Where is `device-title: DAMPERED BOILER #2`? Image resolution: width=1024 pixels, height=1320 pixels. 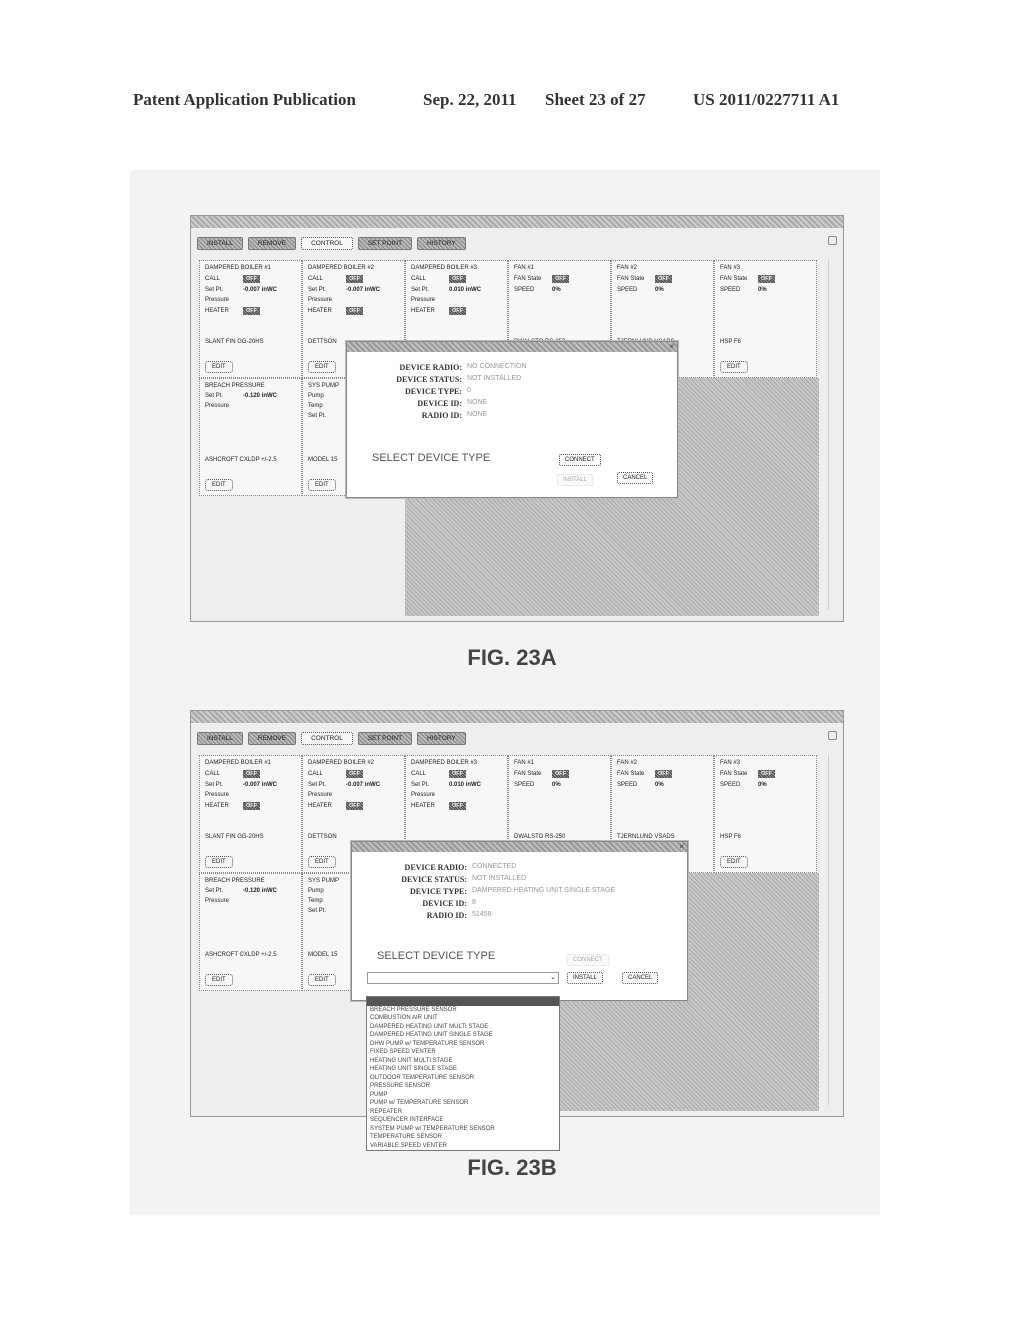 device-title: DAMPERED BOILER #2 is located at coordinates (341, 268).